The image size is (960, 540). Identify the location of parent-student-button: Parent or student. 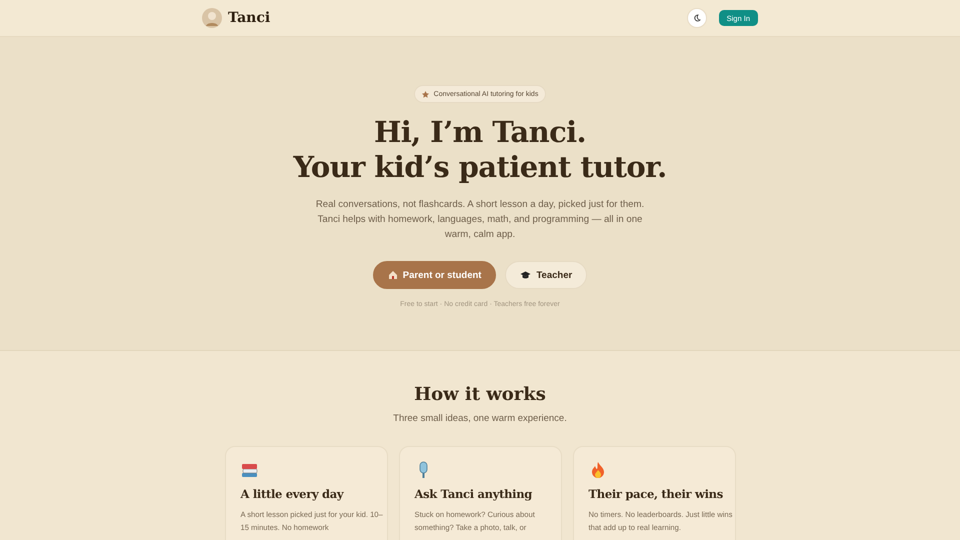
(434, 275).